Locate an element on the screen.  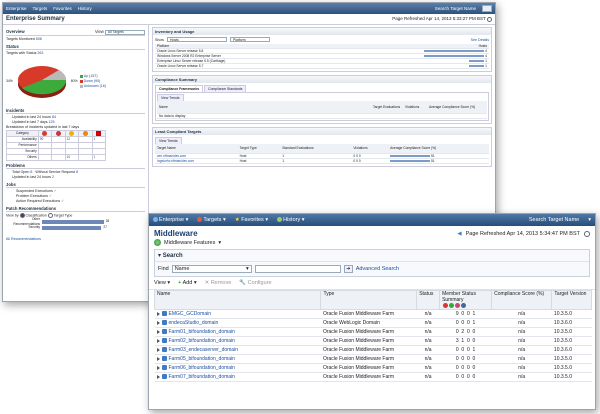
group-by-select: Platform is located at coordinates (250, 39).